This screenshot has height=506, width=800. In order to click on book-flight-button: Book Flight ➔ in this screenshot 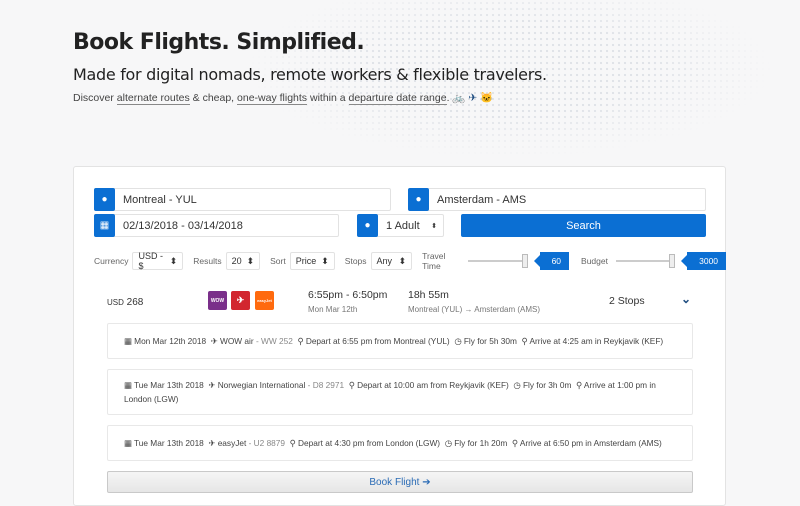, I will do `click(400, 482)`.